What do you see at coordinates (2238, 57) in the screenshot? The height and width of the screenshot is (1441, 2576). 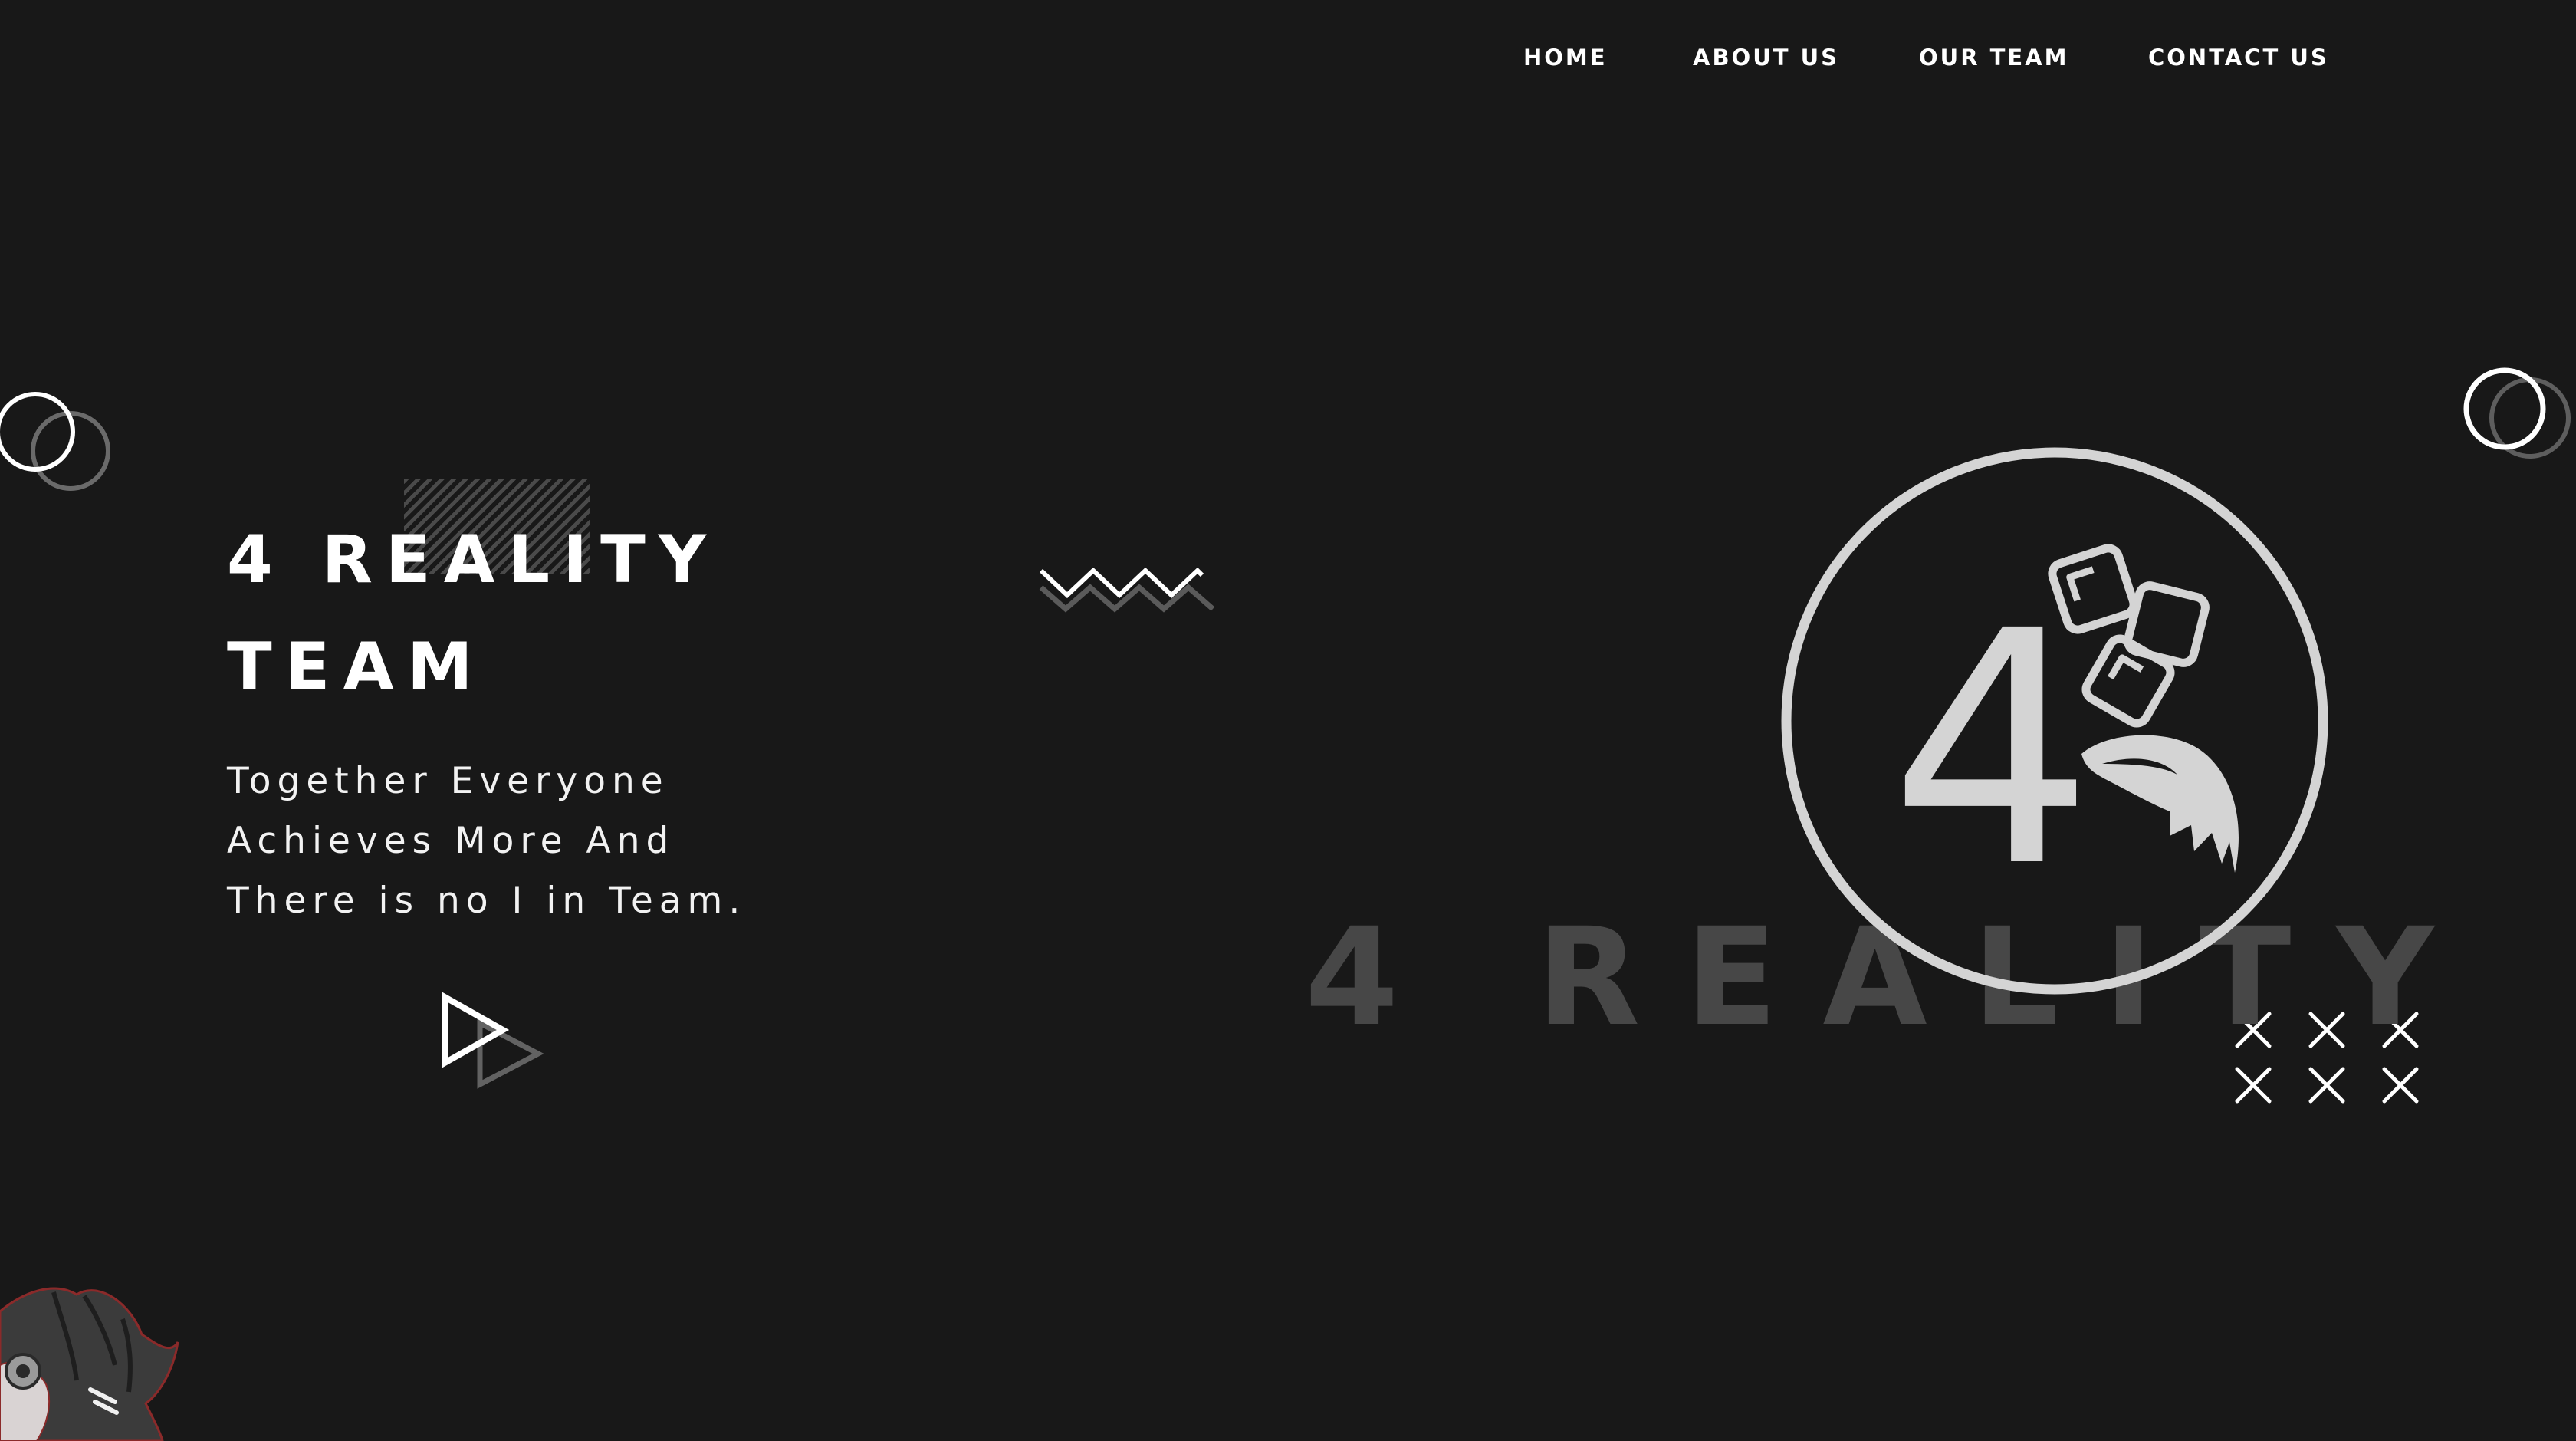 I see `nav-contact-us-link: CONTACT US` at bounding box center [2238, 57].